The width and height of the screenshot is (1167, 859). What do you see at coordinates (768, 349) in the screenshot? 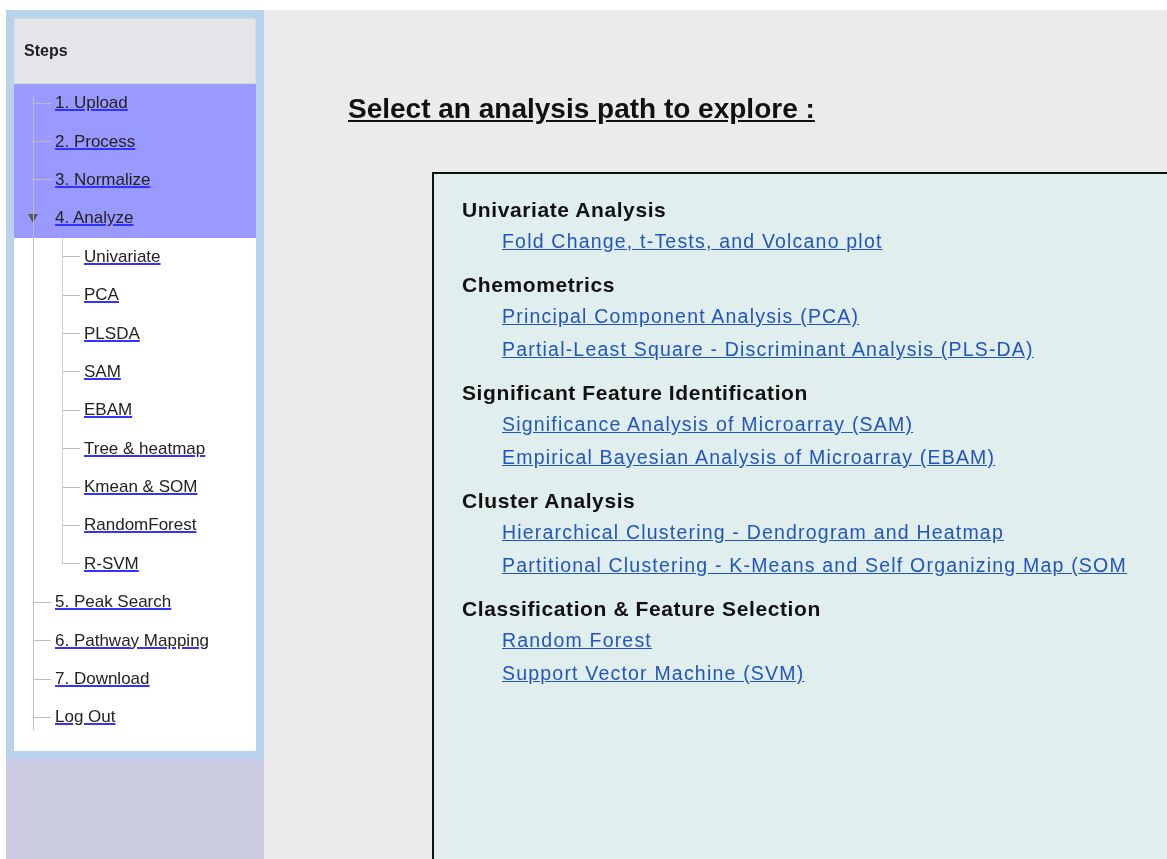
I see `analysis-link: Partial-Least Square - Discriminant Analysis (PLS-DA)` at bounding box center [768, 349].